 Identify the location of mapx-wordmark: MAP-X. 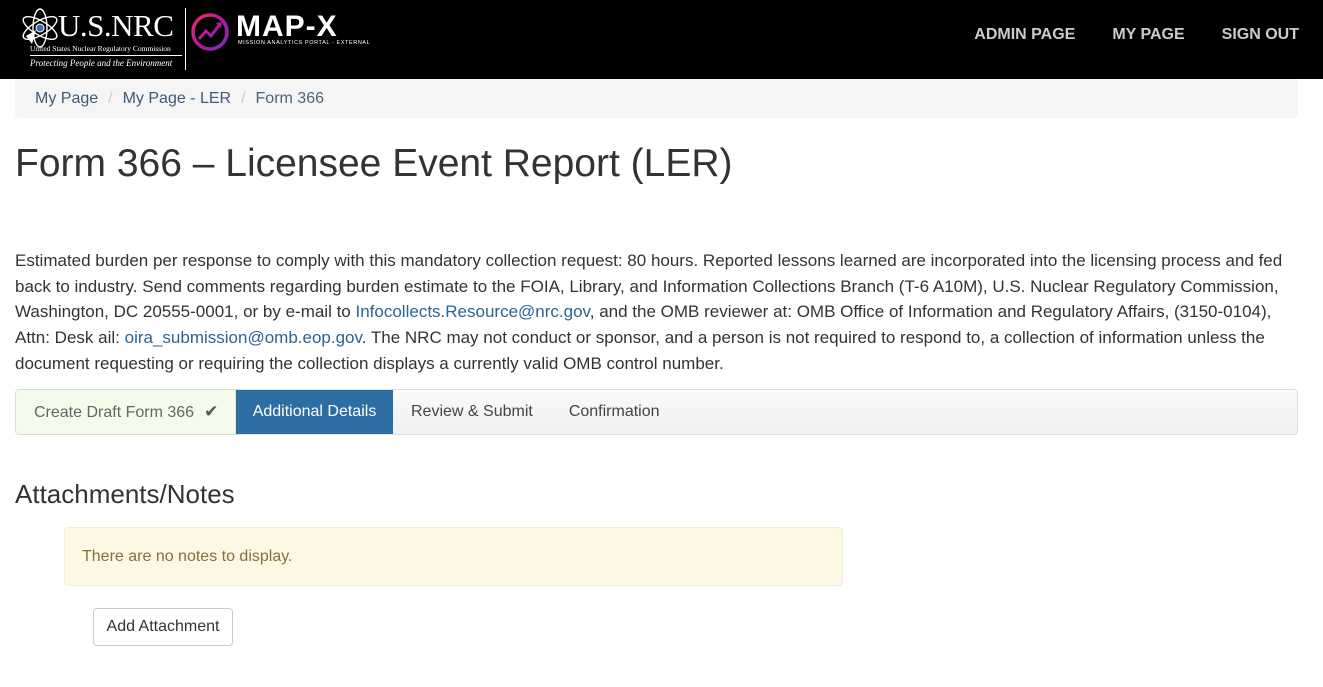
(287, 26).